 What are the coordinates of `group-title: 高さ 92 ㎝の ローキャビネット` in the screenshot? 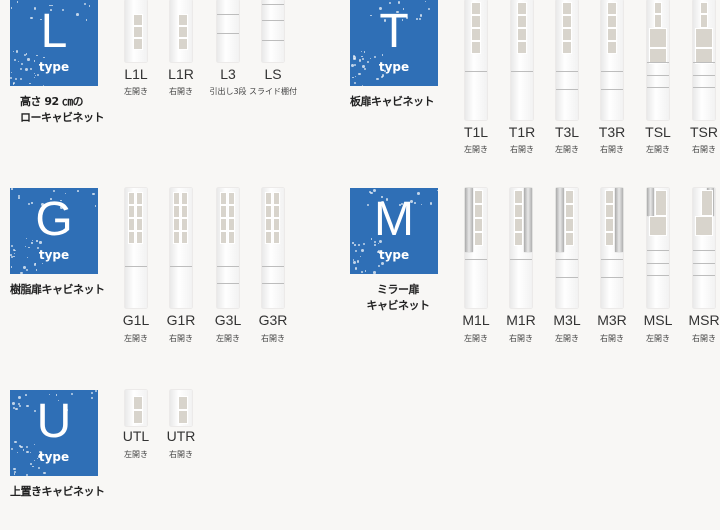 It's located at (62, 110).